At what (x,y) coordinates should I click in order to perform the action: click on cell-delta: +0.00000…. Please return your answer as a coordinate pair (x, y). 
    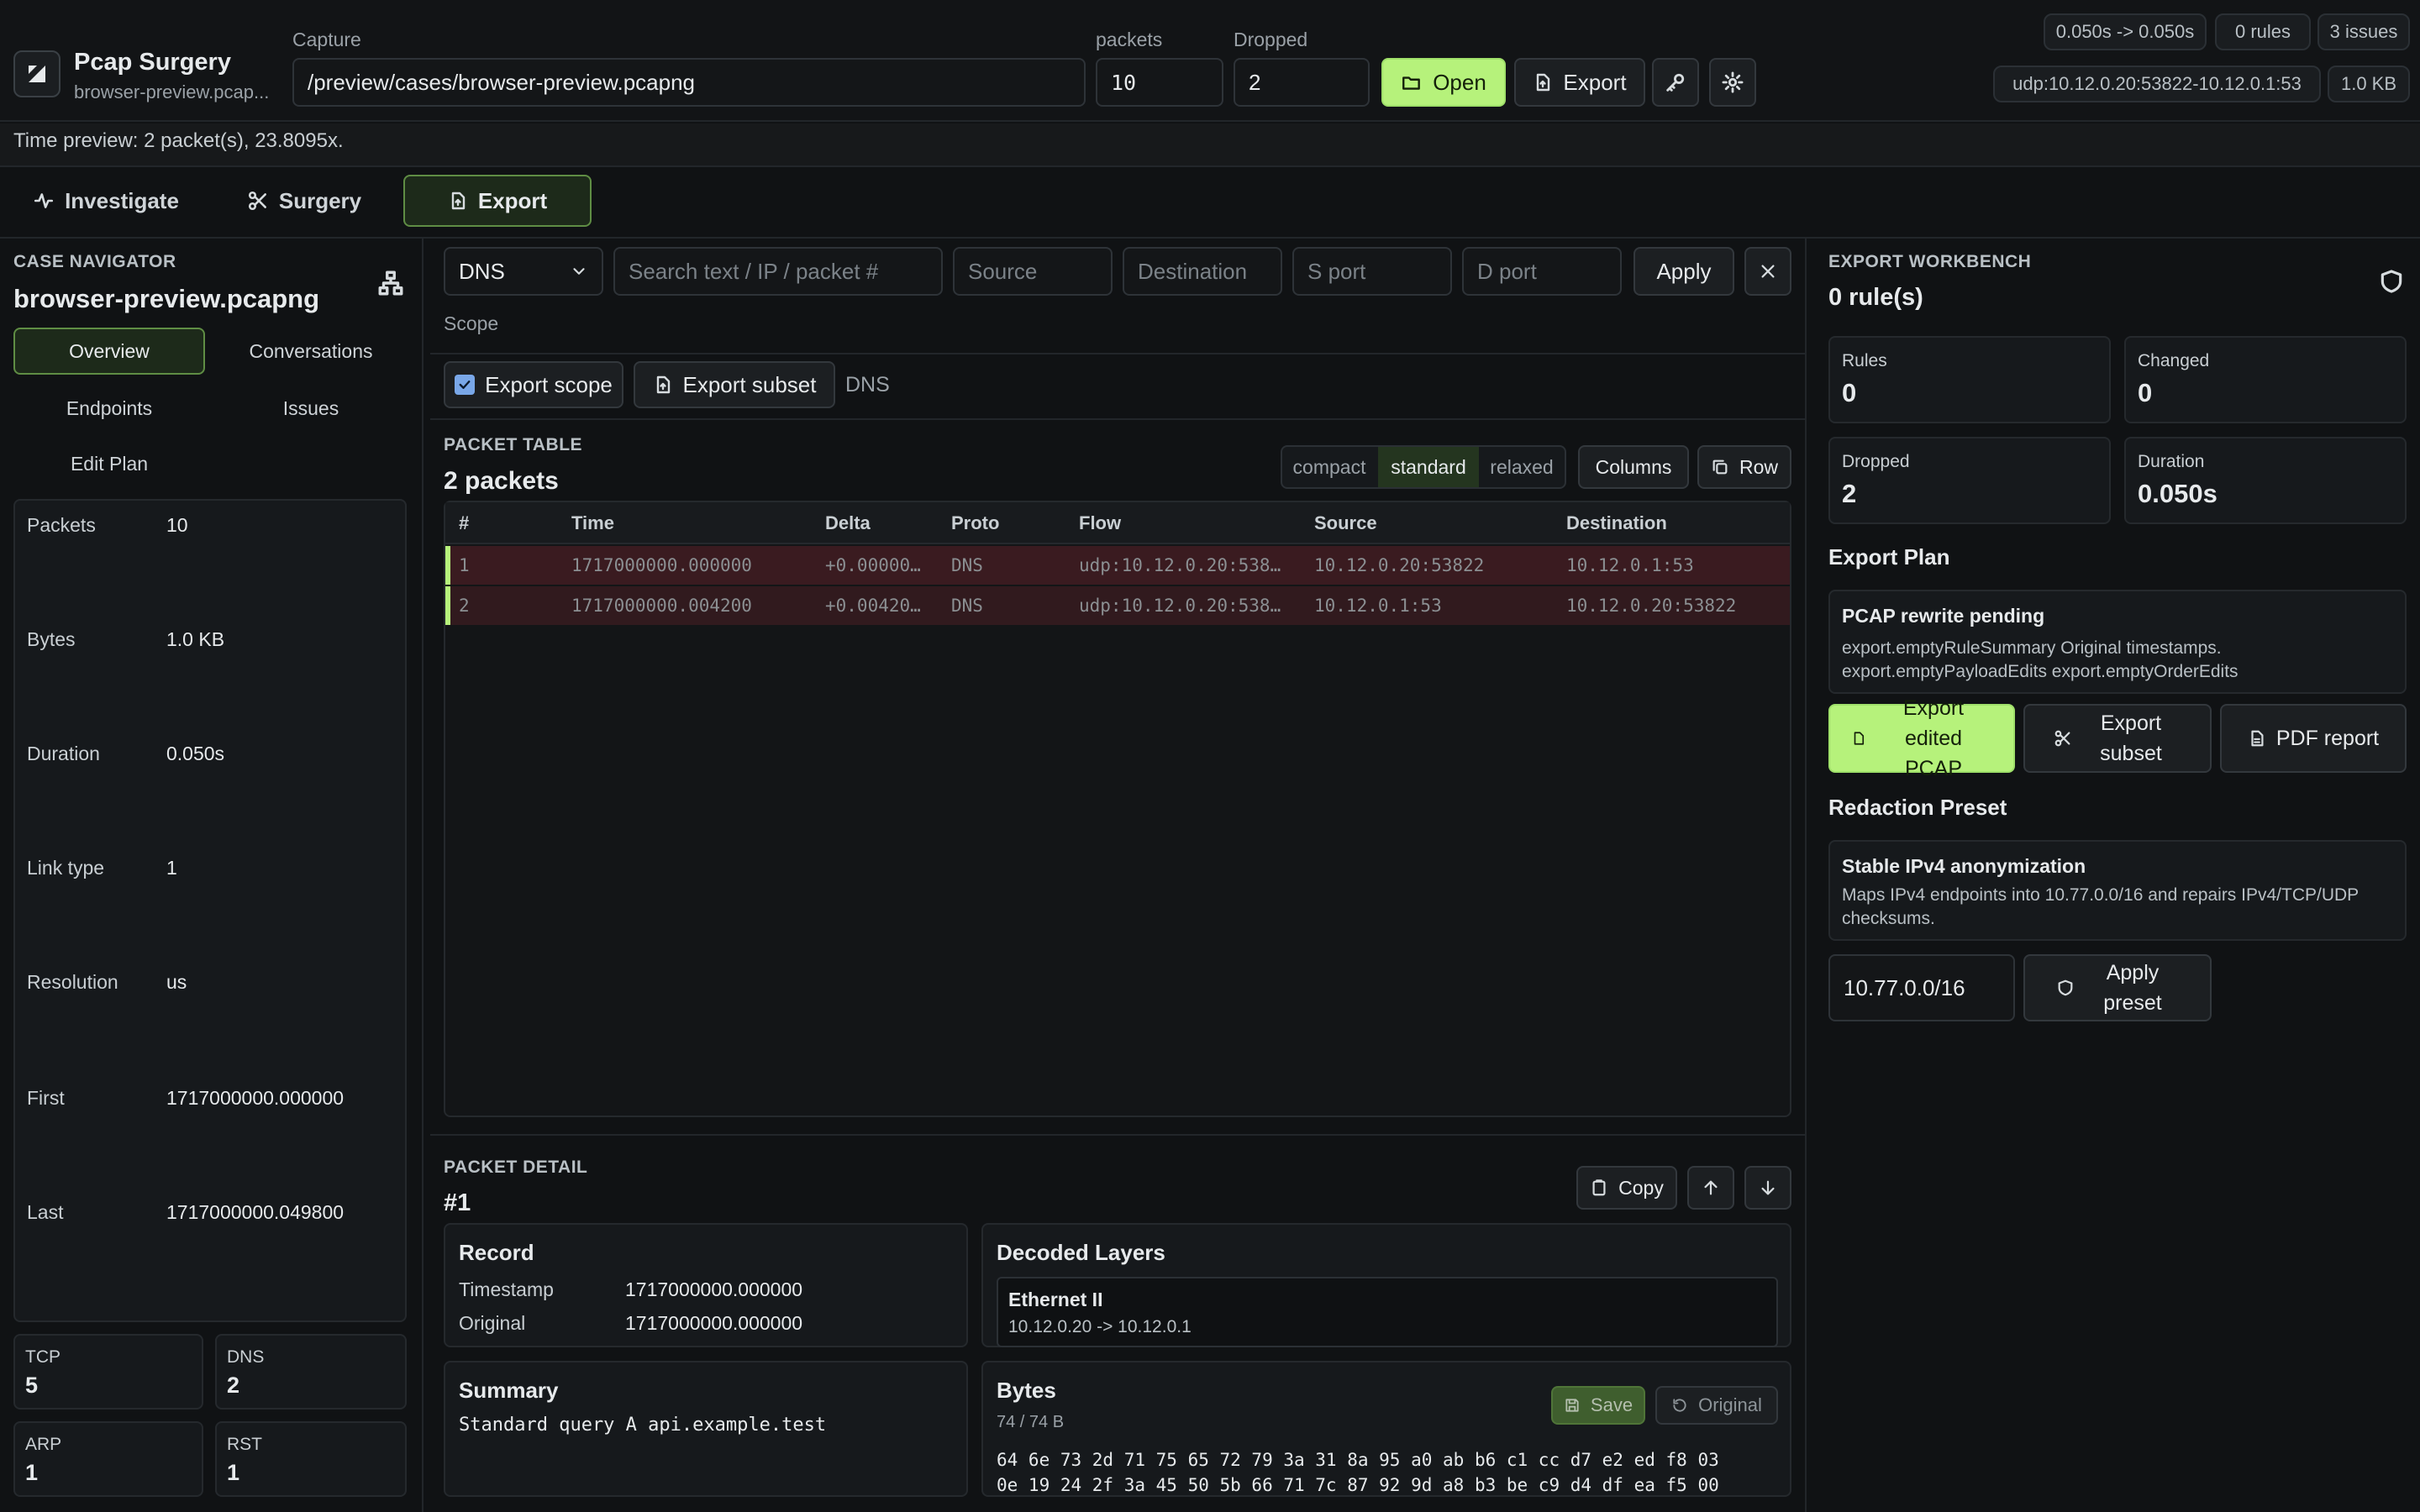
    Looking at the image, I should click on (873, 565).